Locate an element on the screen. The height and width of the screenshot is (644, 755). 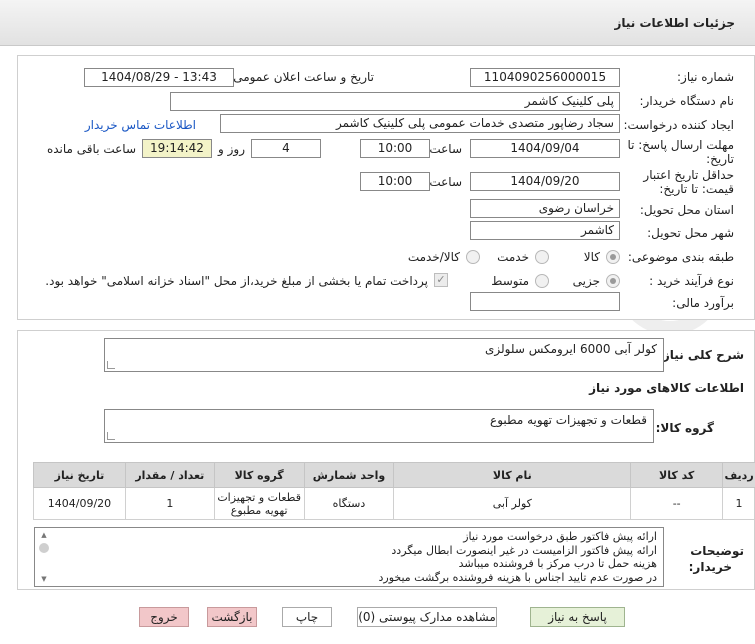
page-title: جزئیات اطلاعات نیاز is located at coordinates (674, 23).